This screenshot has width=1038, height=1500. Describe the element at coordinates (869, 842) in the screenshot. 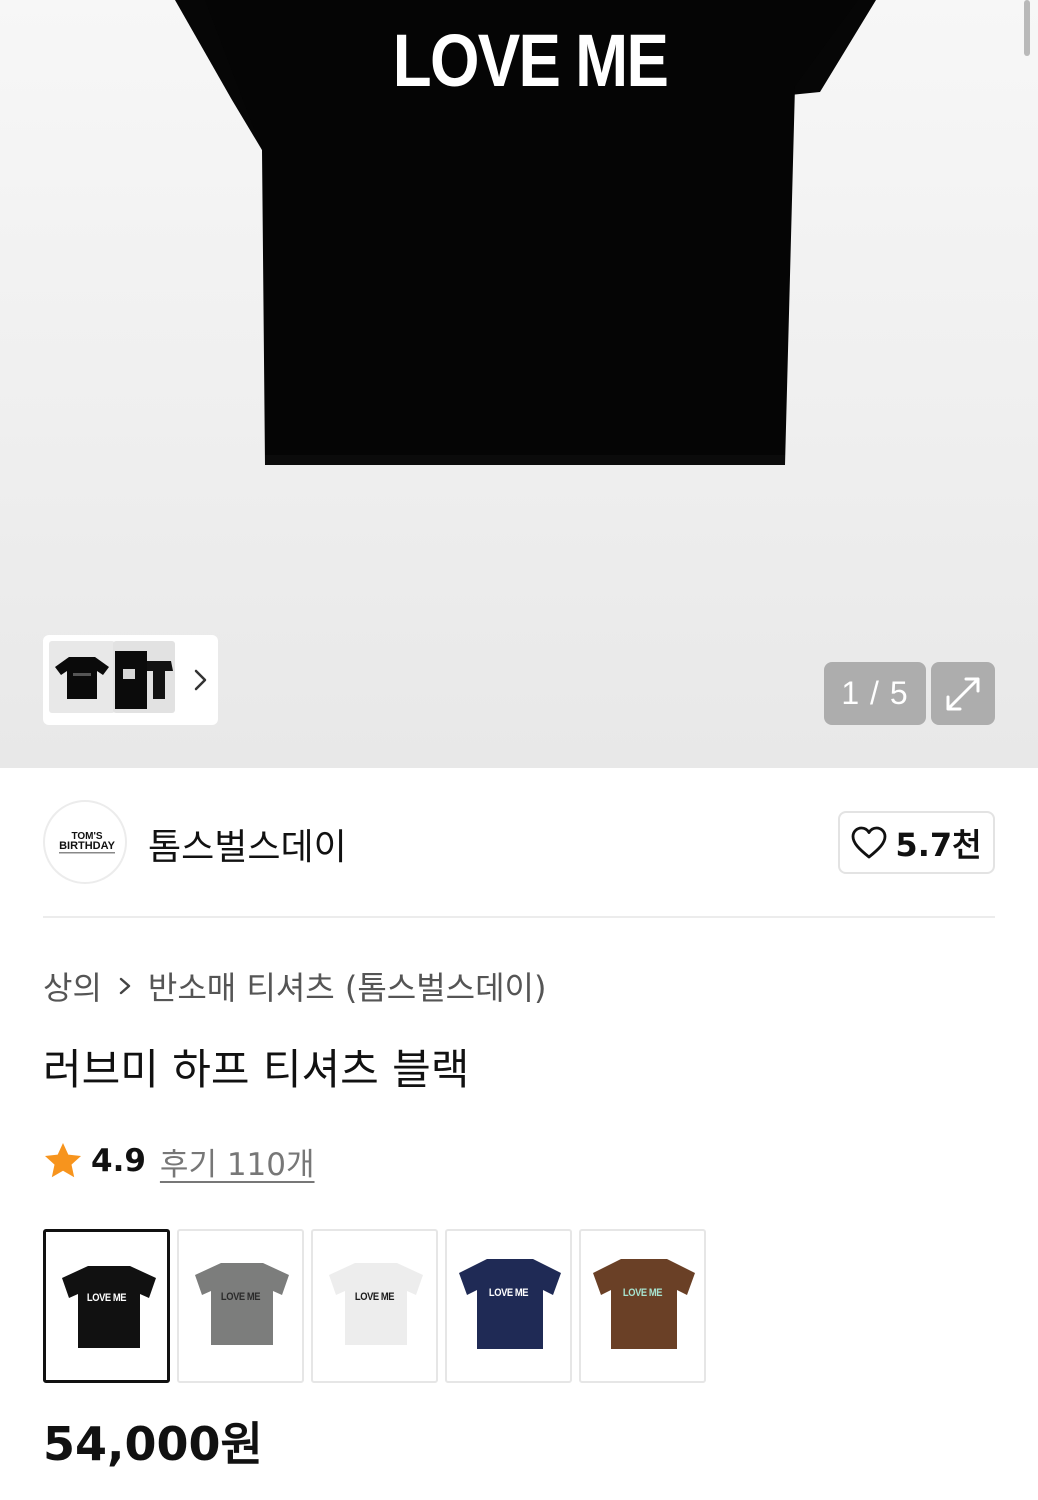

I see `heart-icon` at that location.